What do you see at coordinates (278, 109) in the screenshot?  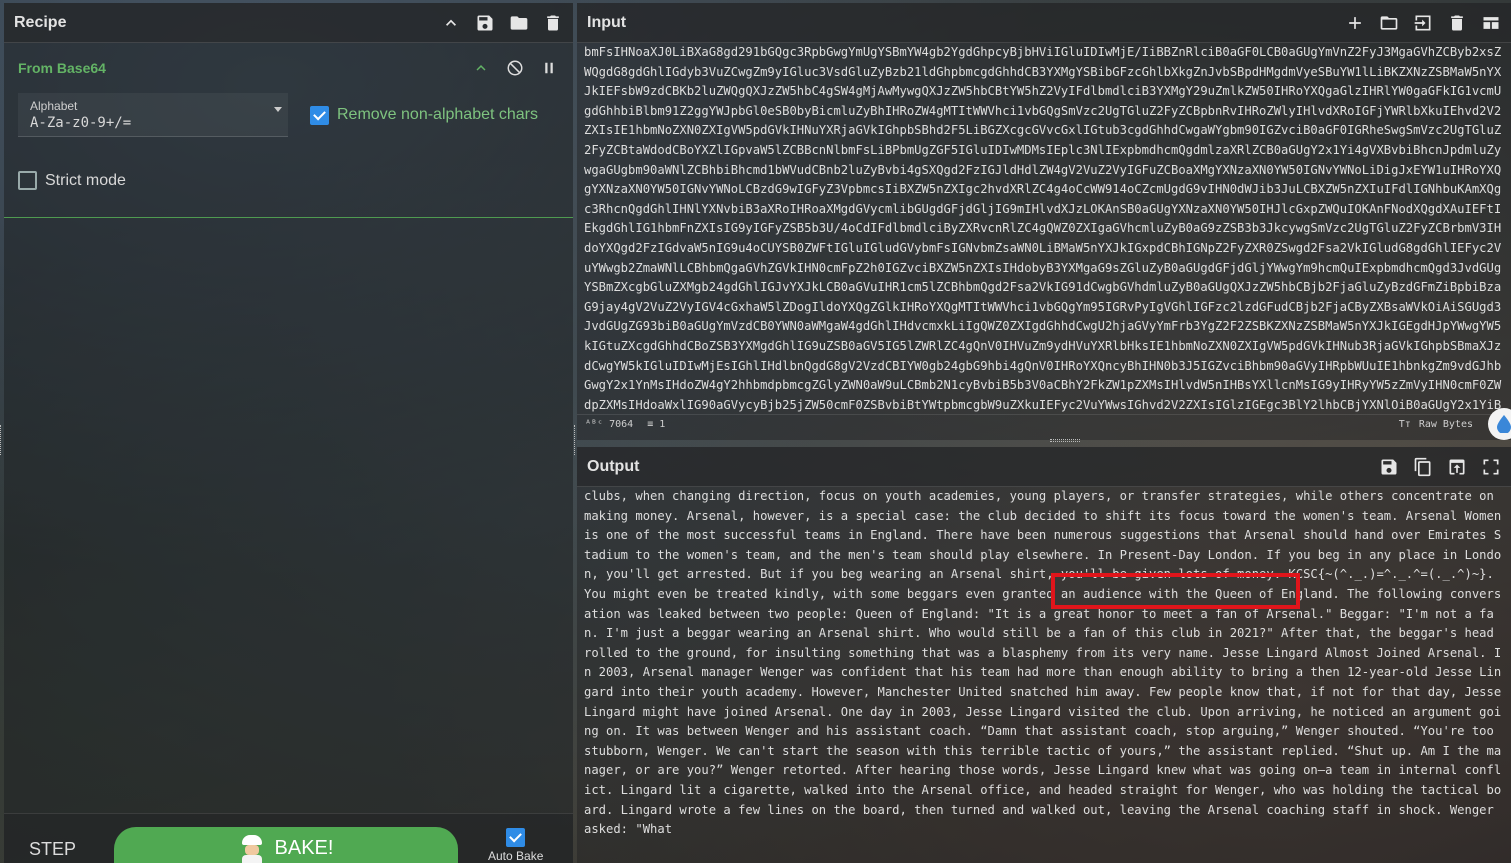 I see `dropdown-arrow-icon` at bounding box center [278, 109].